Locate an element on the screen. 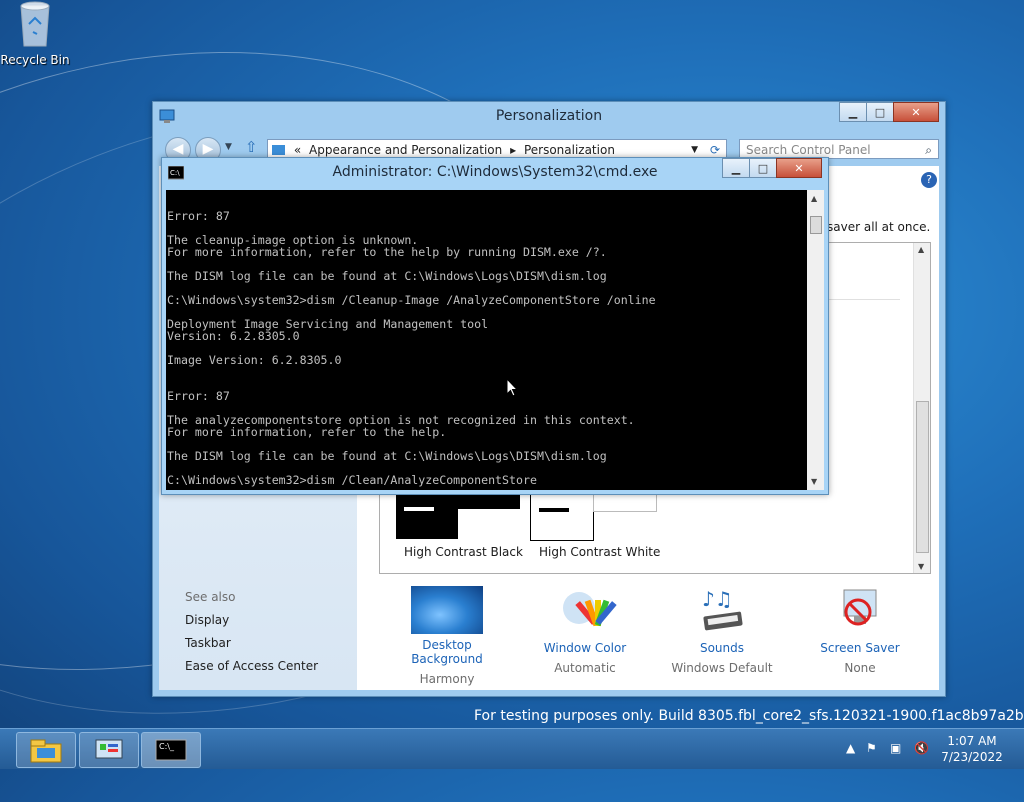 This screenshot has width=1024, height=802. clock-time: 1:07 AM is located at coordinates (972, 741).